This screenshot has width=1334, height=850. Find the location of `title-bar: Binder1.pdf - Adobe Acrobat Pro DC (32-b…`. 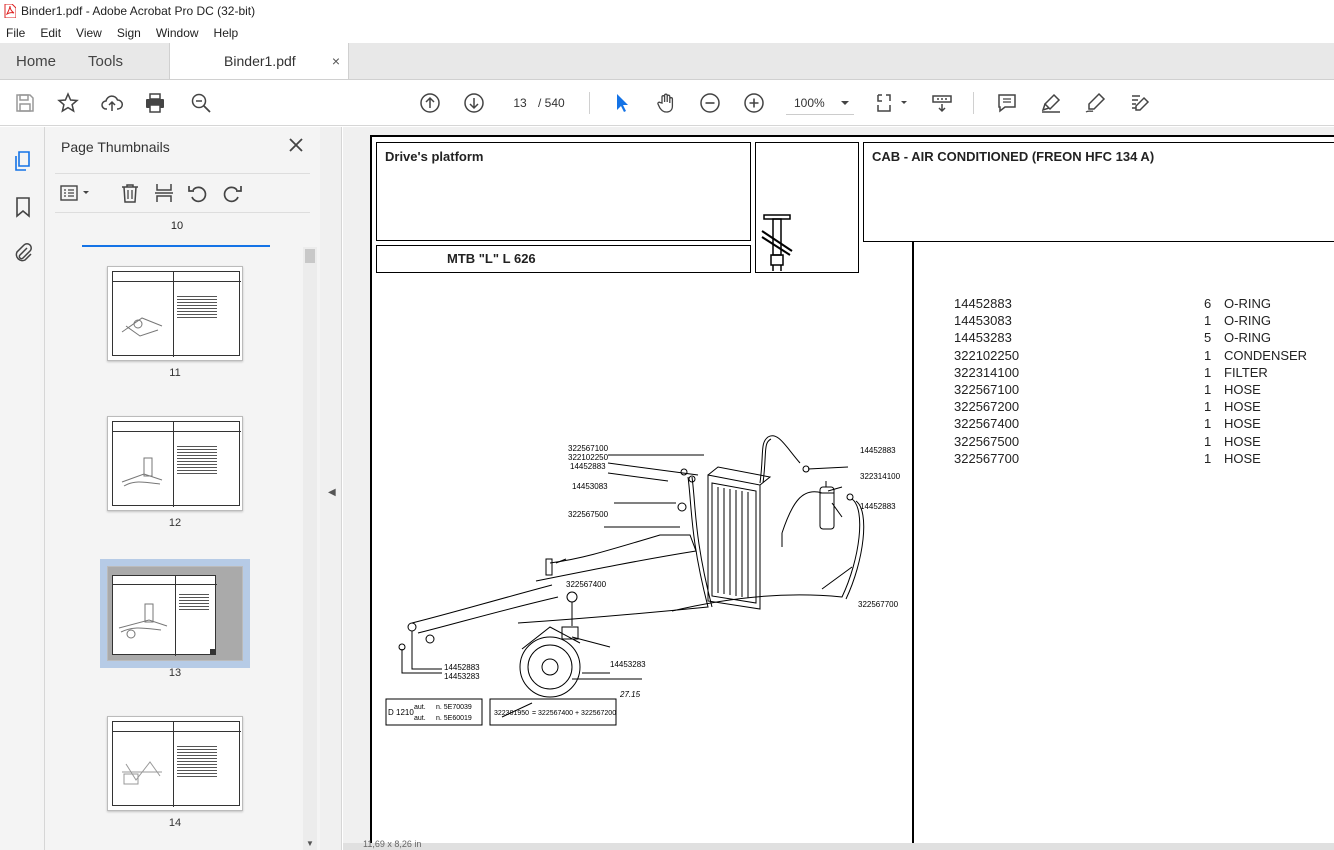

title-bar: Binder1.pdf - Adobe Acrobat Pro DC (32-b… is located at coordinates (667, 11).